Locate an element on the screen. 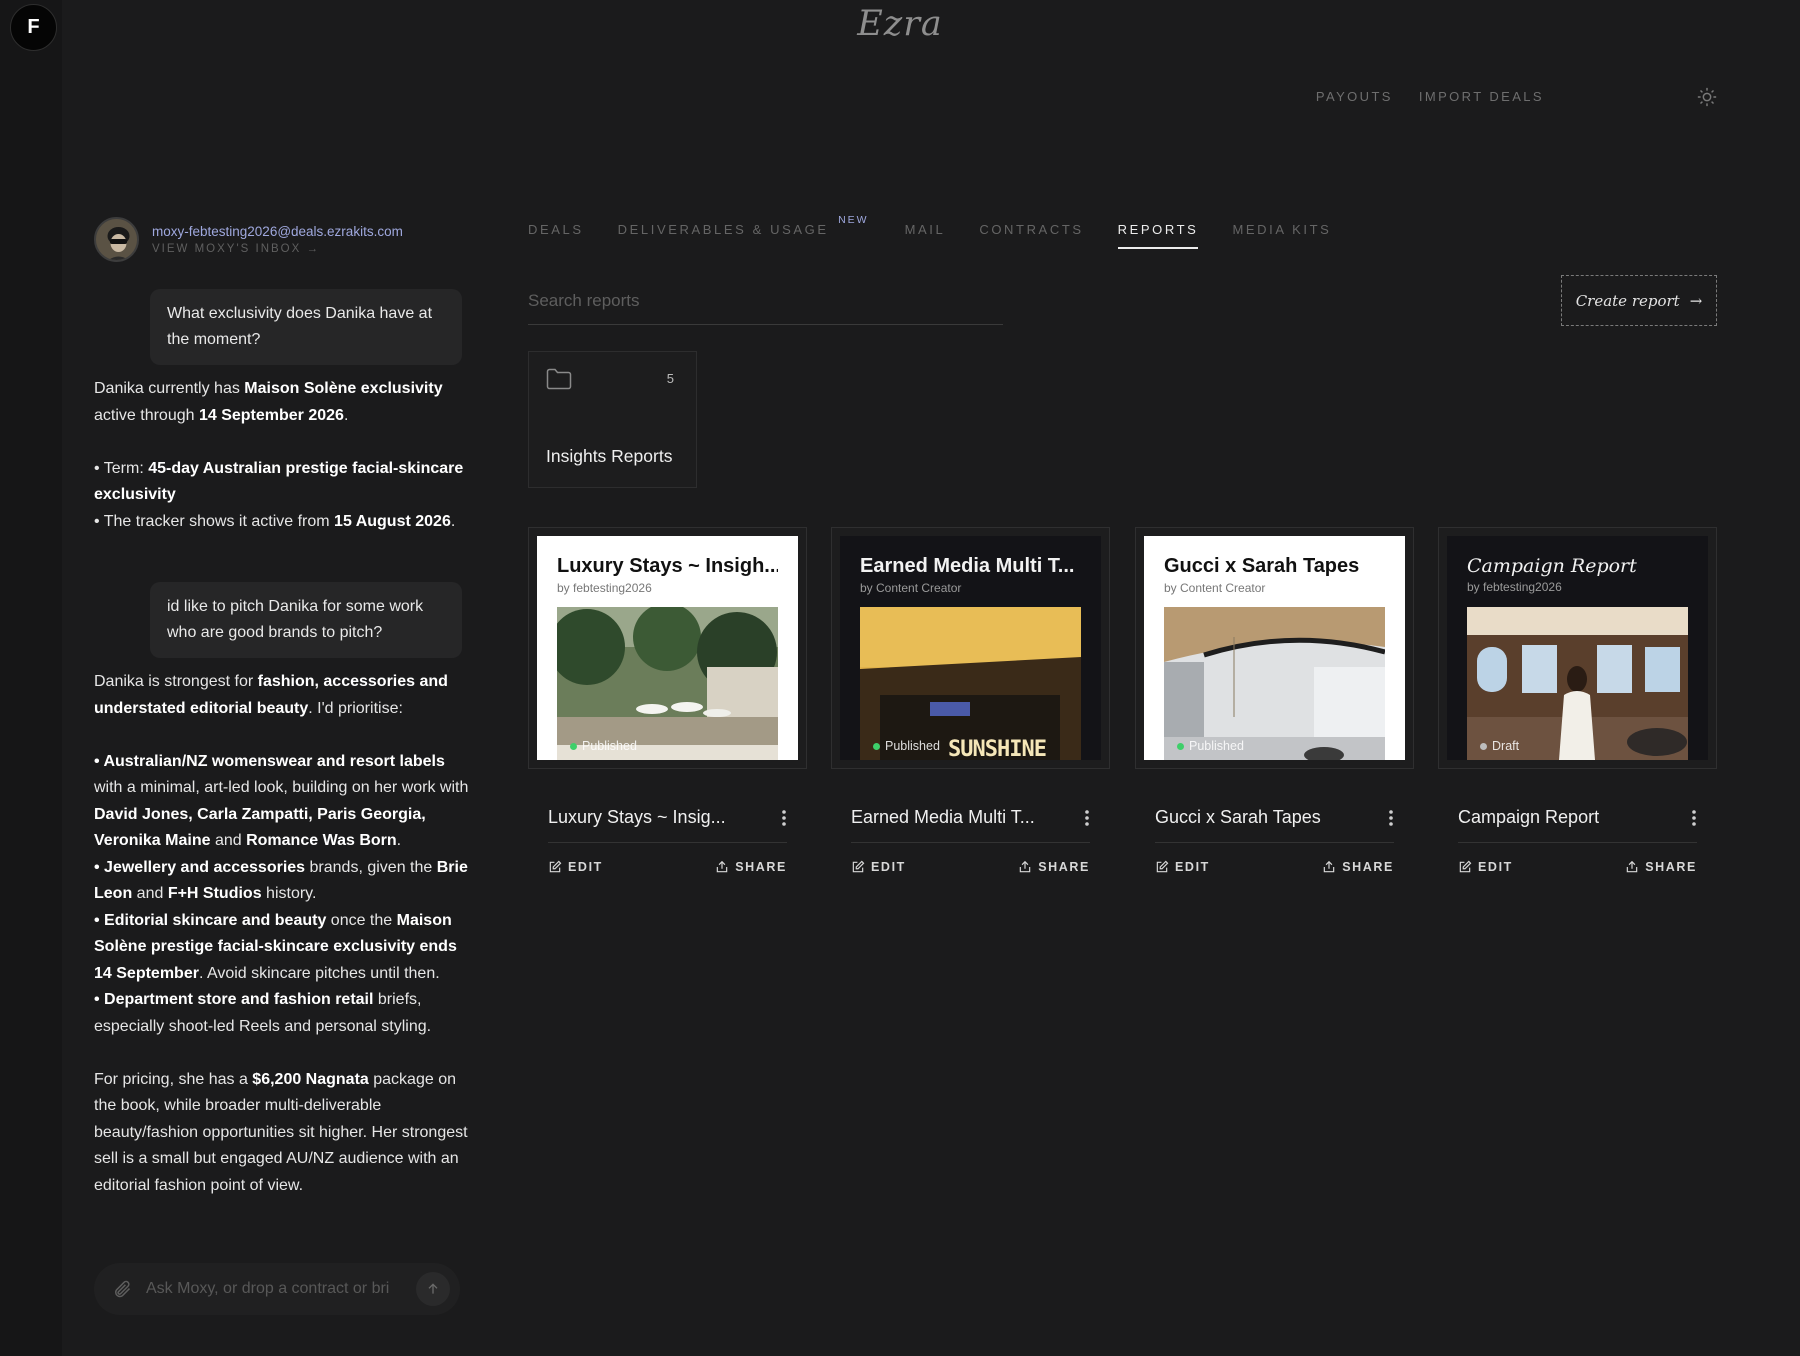 This screenshot has height=1356, width=1800. tab-mail: MAIL is located at coordinates (925, 235).